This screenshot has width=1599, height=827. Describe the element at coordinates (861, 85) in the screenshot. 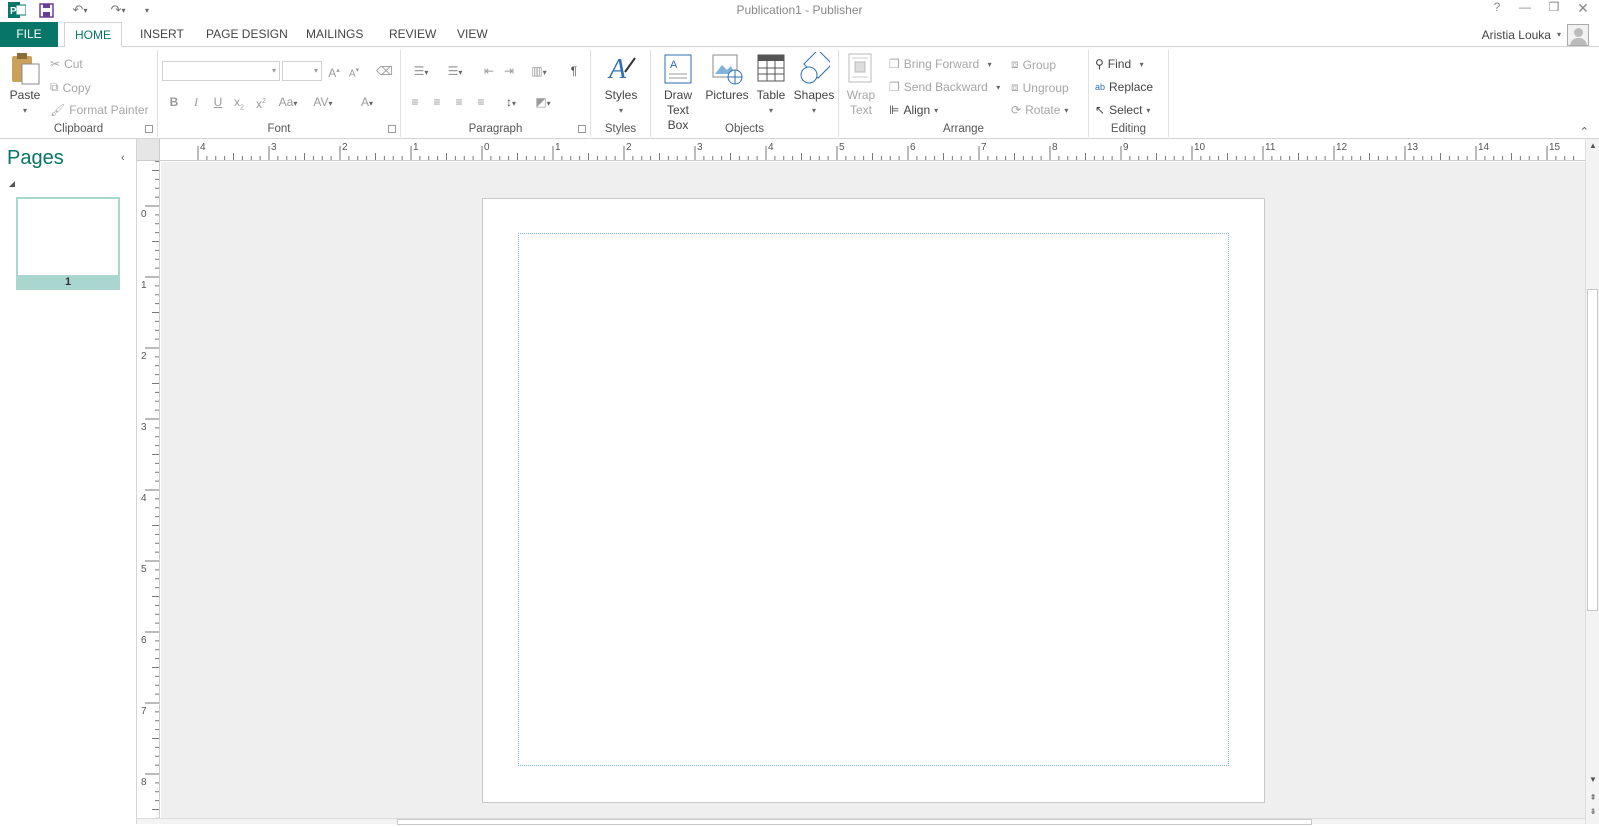

I see `wrap-text-button: Wrap Text` at that location.